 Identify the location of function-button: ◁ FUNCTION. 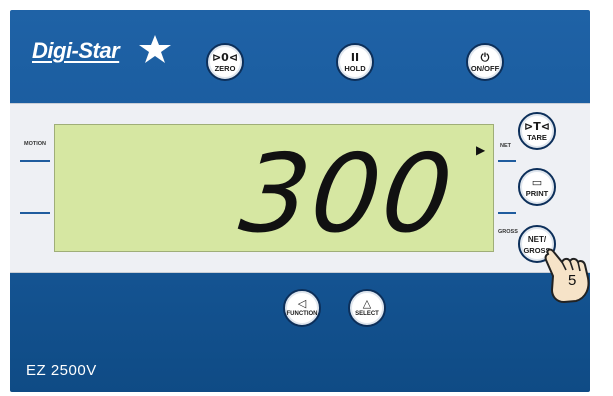
(302, 308).